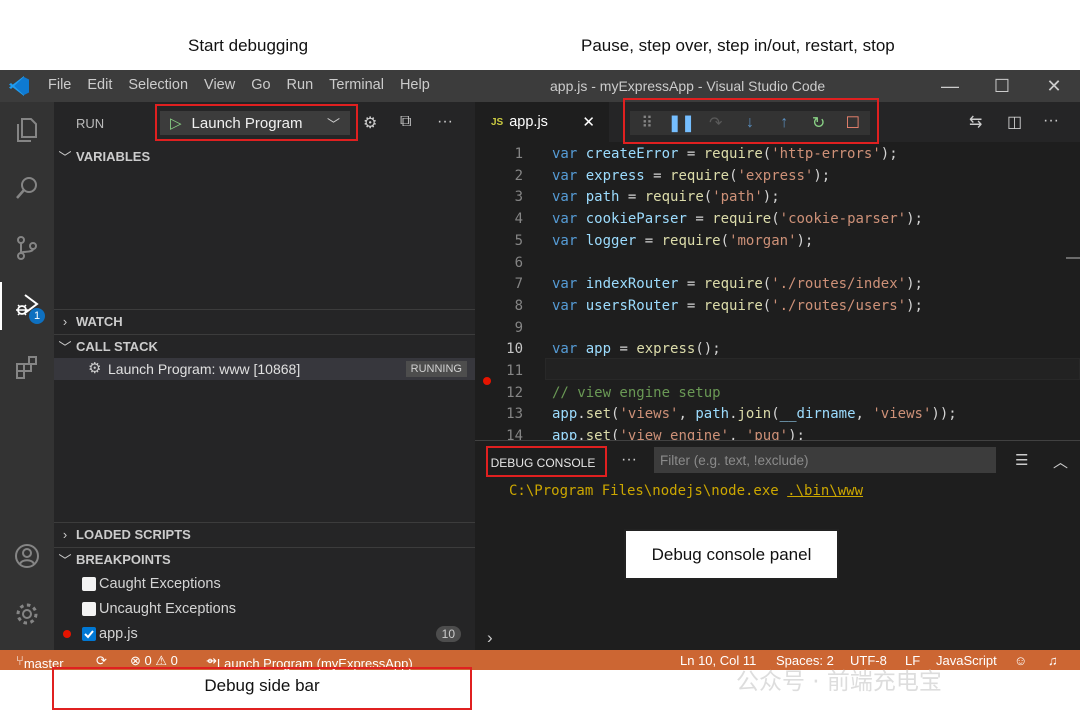 The height and width of the screenshot is (719, 1080). I want to click on section-variables: ﹀ VARIABLES, so click(264, 156).